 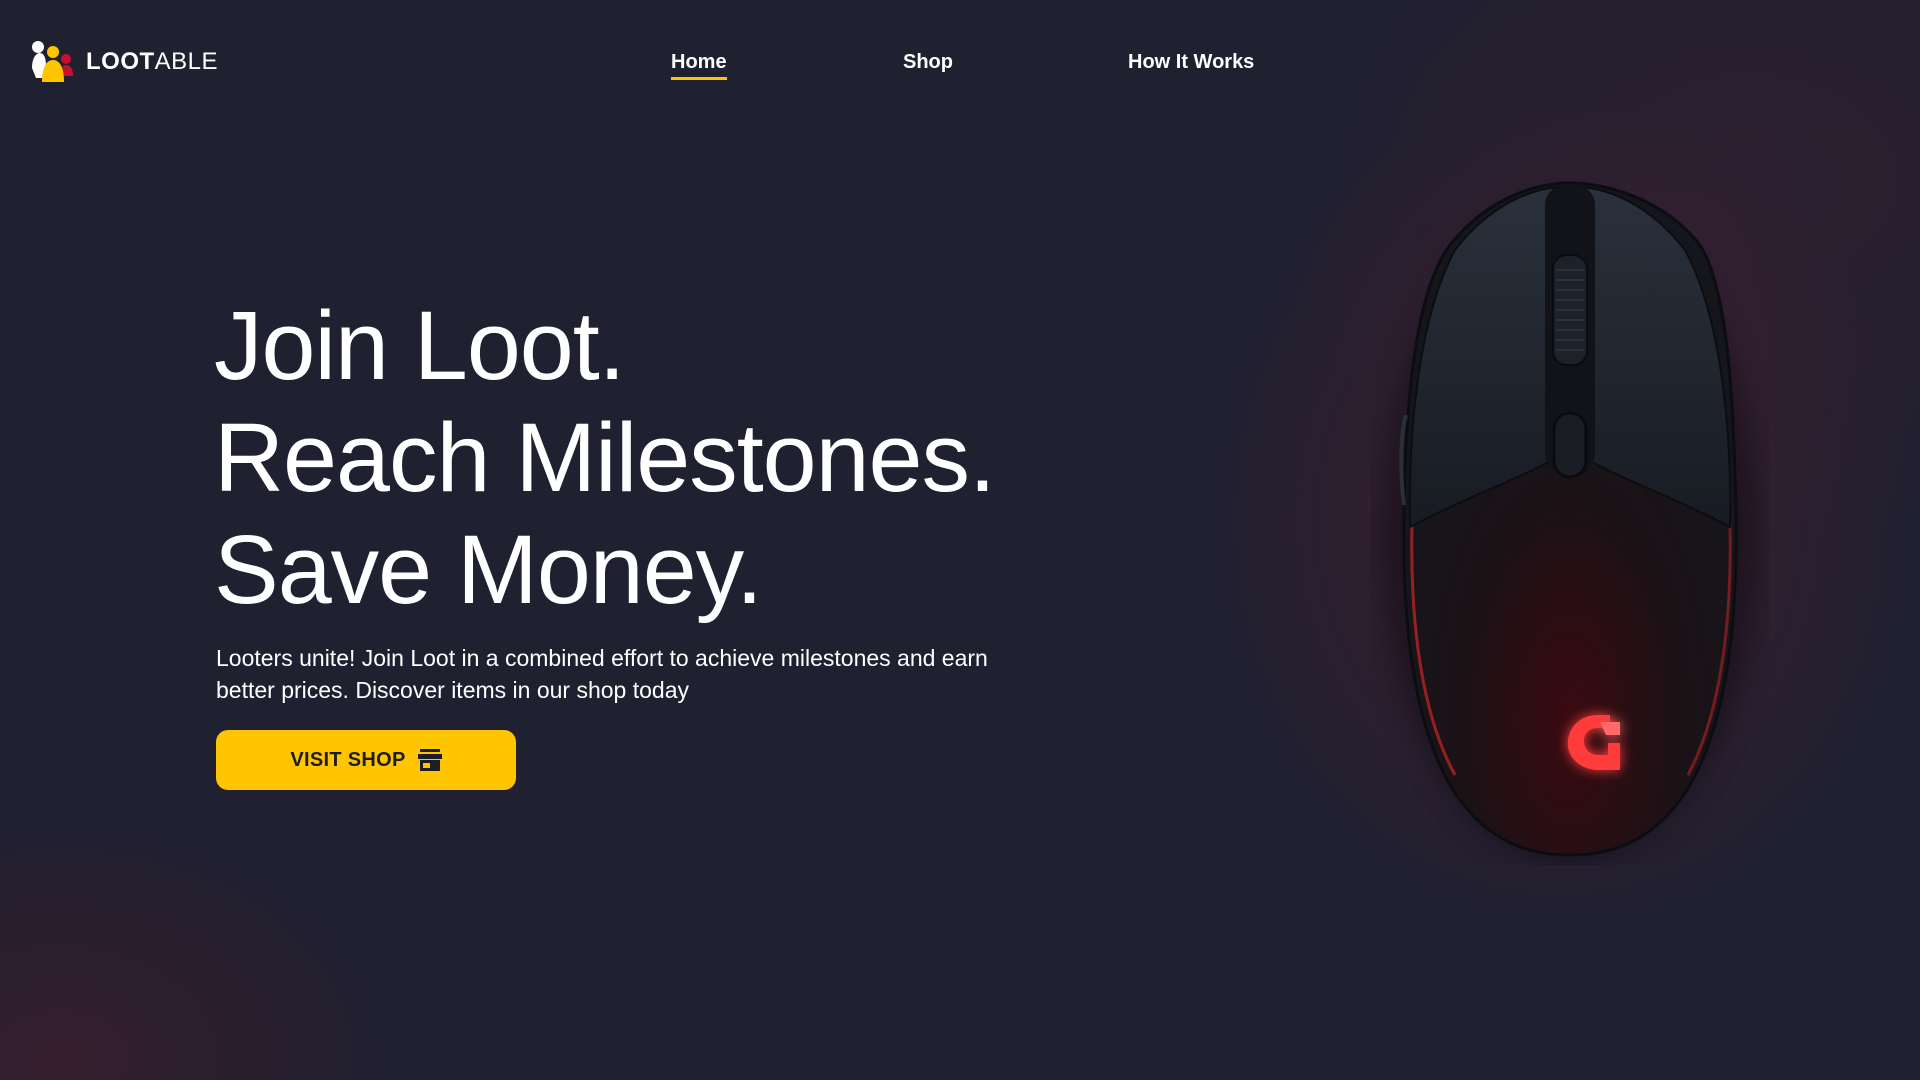 What do you see at coordinates (429, 760) in the screenshot?
I see `storefront-icon` at bounding box center [429, 760].